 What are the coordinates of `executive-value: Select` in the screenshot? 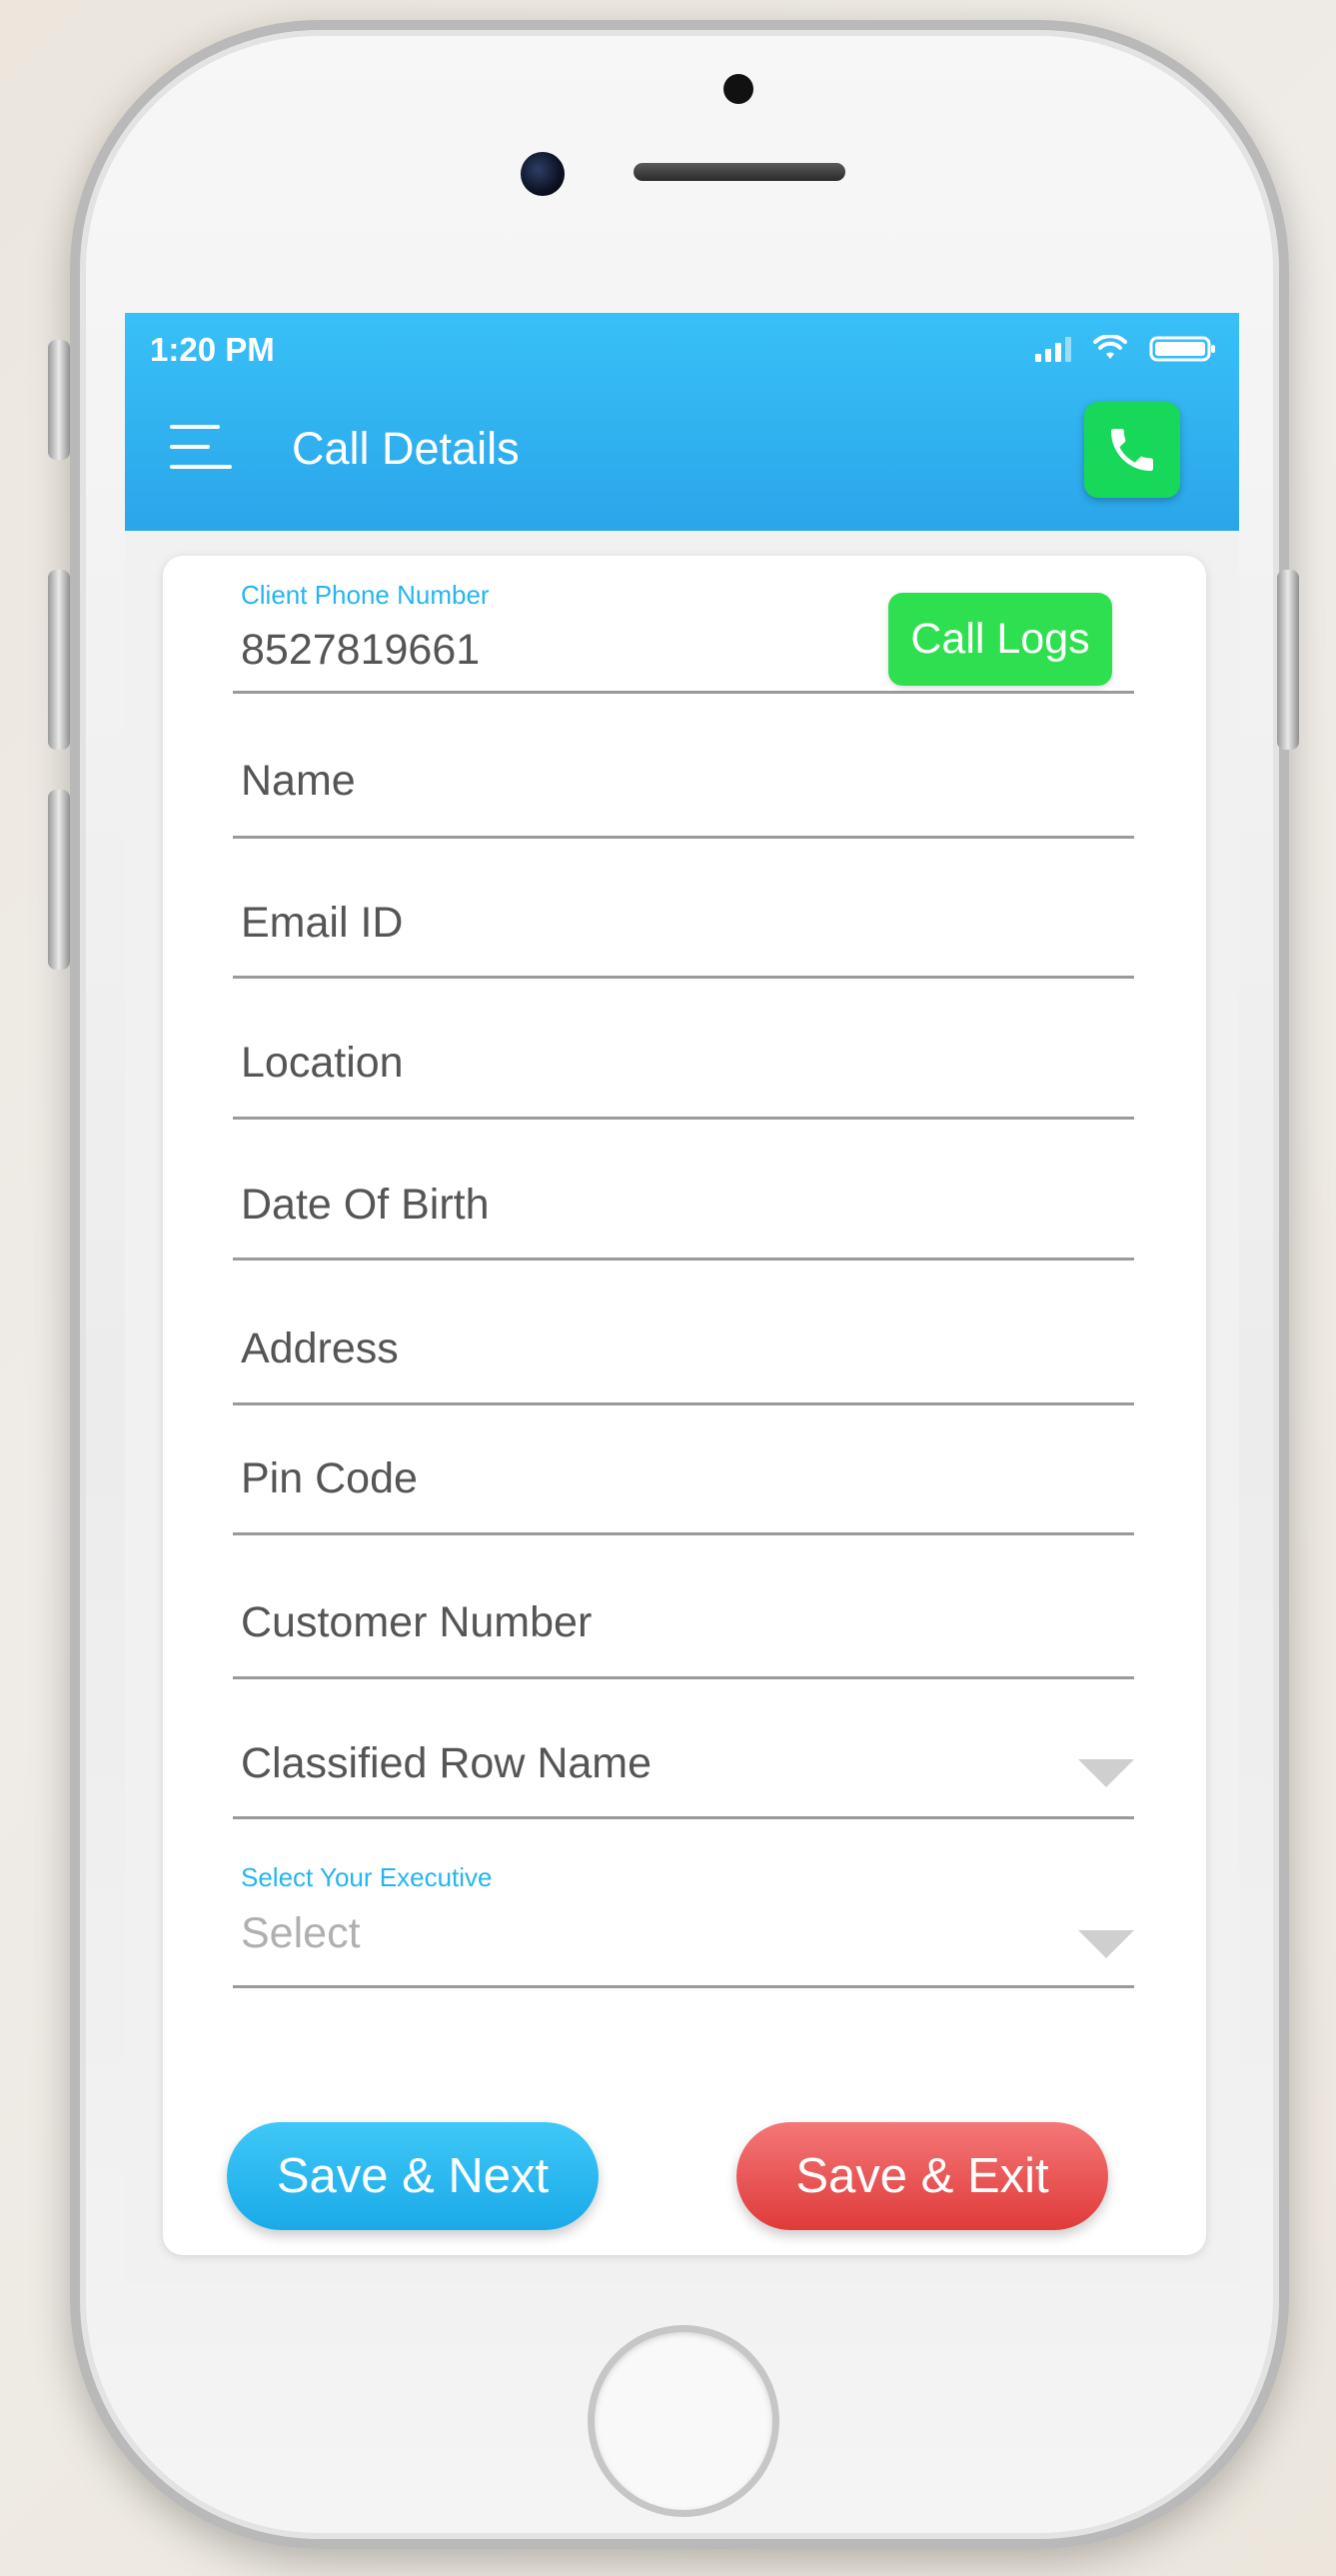 It's located at (301, 1933).